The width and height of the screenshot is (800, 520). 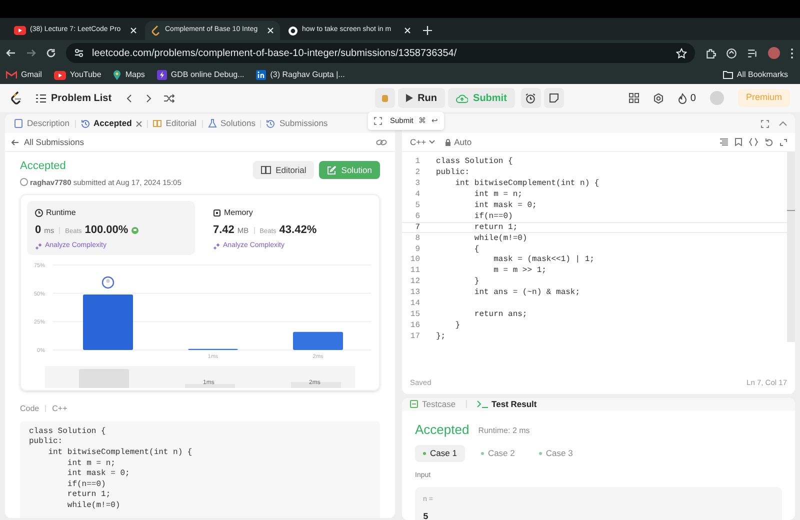 I want to click on code-line: int bitwiseComplement(int n) {, so click(x=527, y=184).